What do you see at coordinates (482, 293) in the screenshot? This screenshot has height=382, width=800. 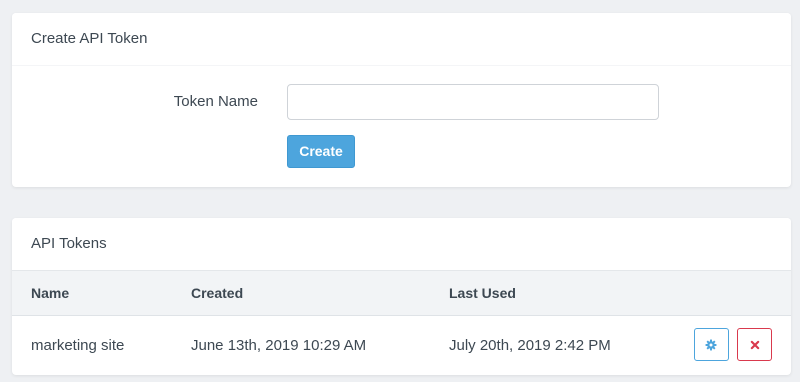 I see `column-header-last-used: Last Used` at bounding box center [482, 293].